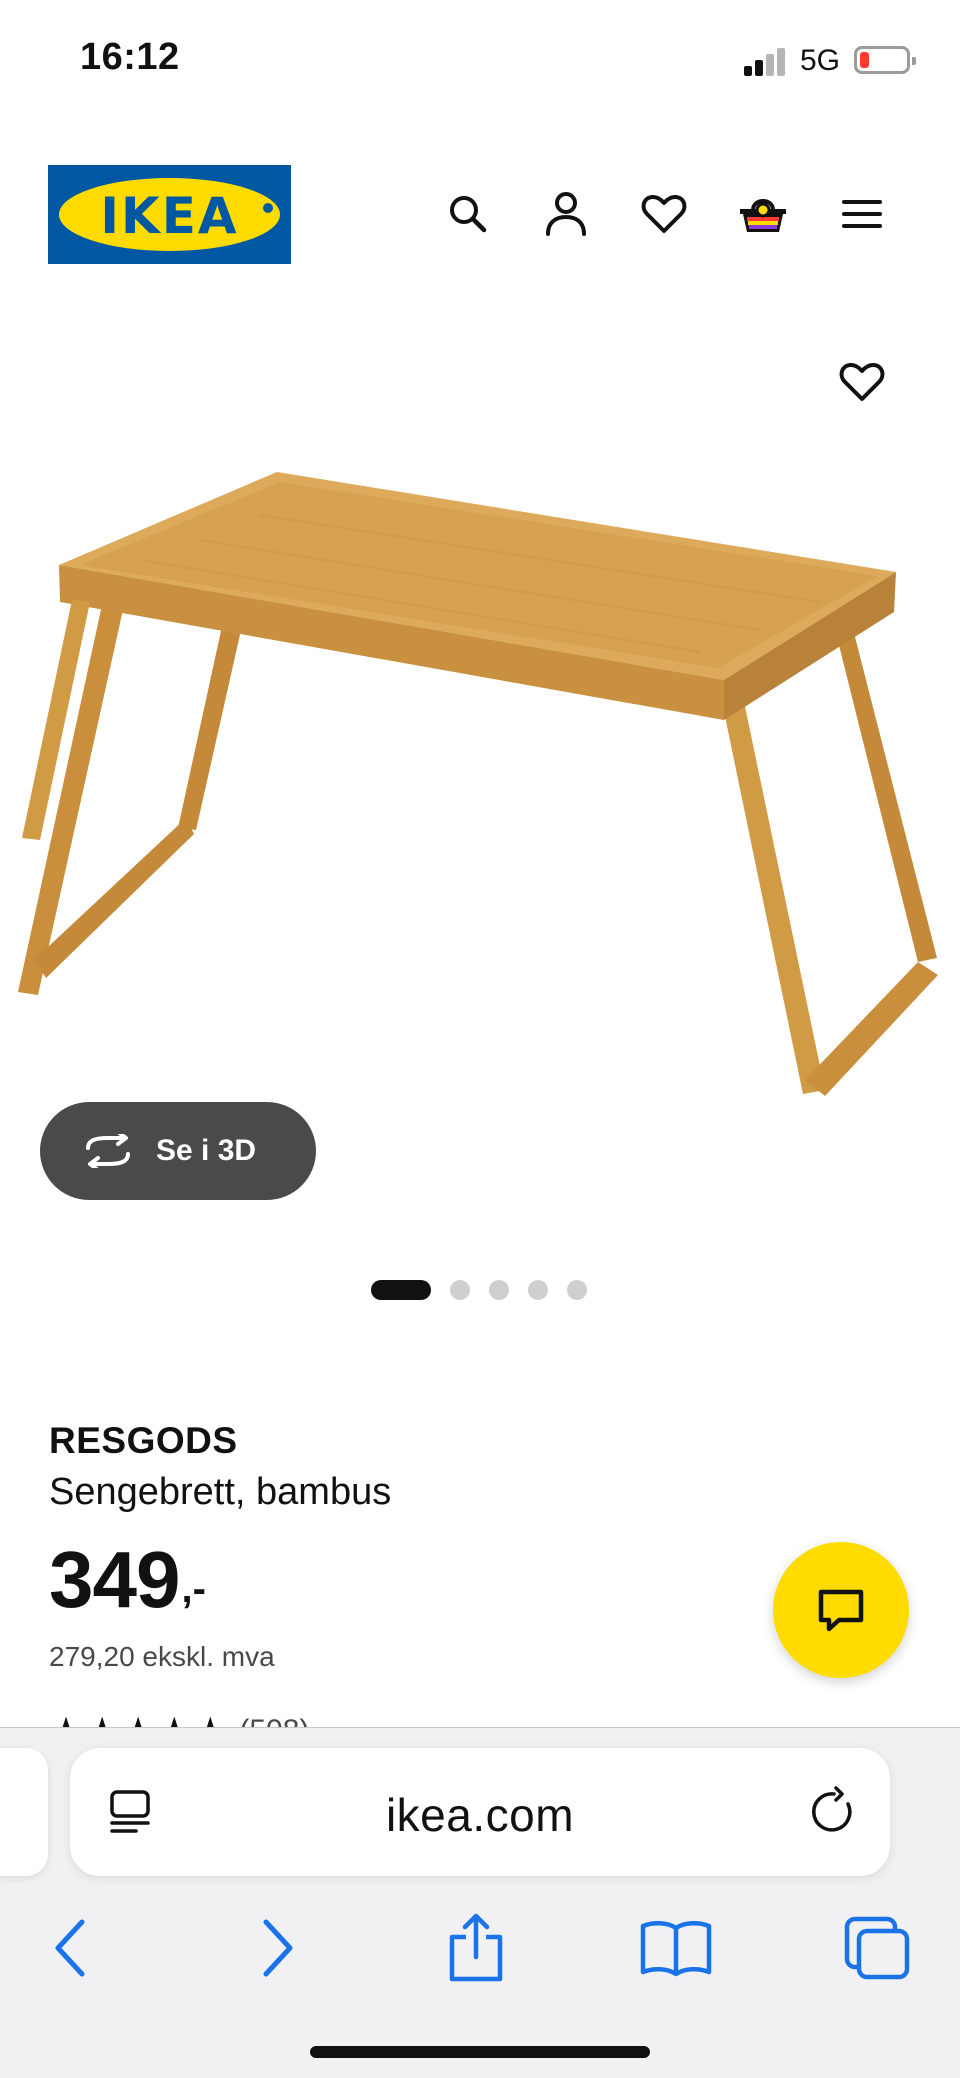 The height and width of the screenshot is (2078, 960). I want to click on wishlist-heart-icon, so click(664, 214).